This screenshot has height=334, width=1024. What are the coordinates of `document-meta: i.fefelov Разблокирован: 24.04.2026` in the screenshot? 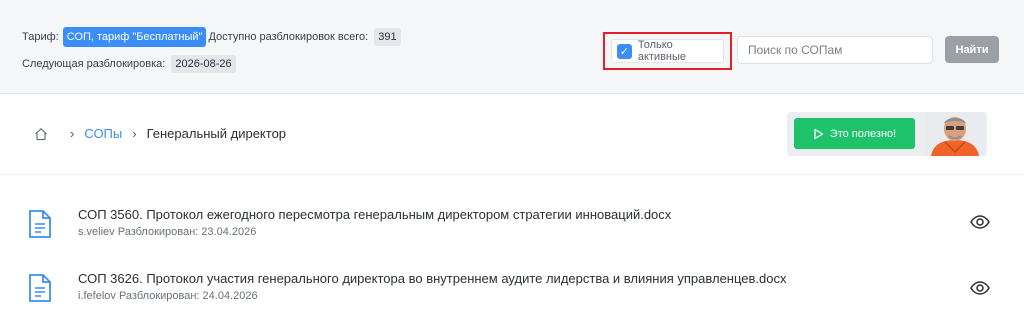 It's located at (168, 296).